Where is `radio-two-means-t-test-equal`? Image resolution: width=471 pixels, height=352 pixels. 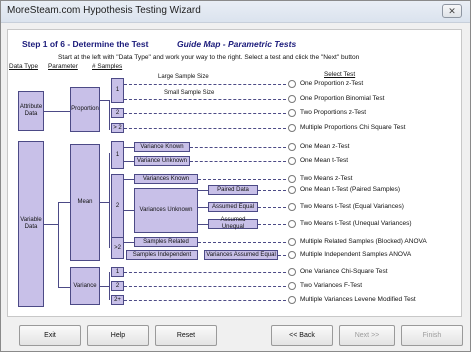
radio-two-means-t-test-equal is located at coordinates (292, 207).